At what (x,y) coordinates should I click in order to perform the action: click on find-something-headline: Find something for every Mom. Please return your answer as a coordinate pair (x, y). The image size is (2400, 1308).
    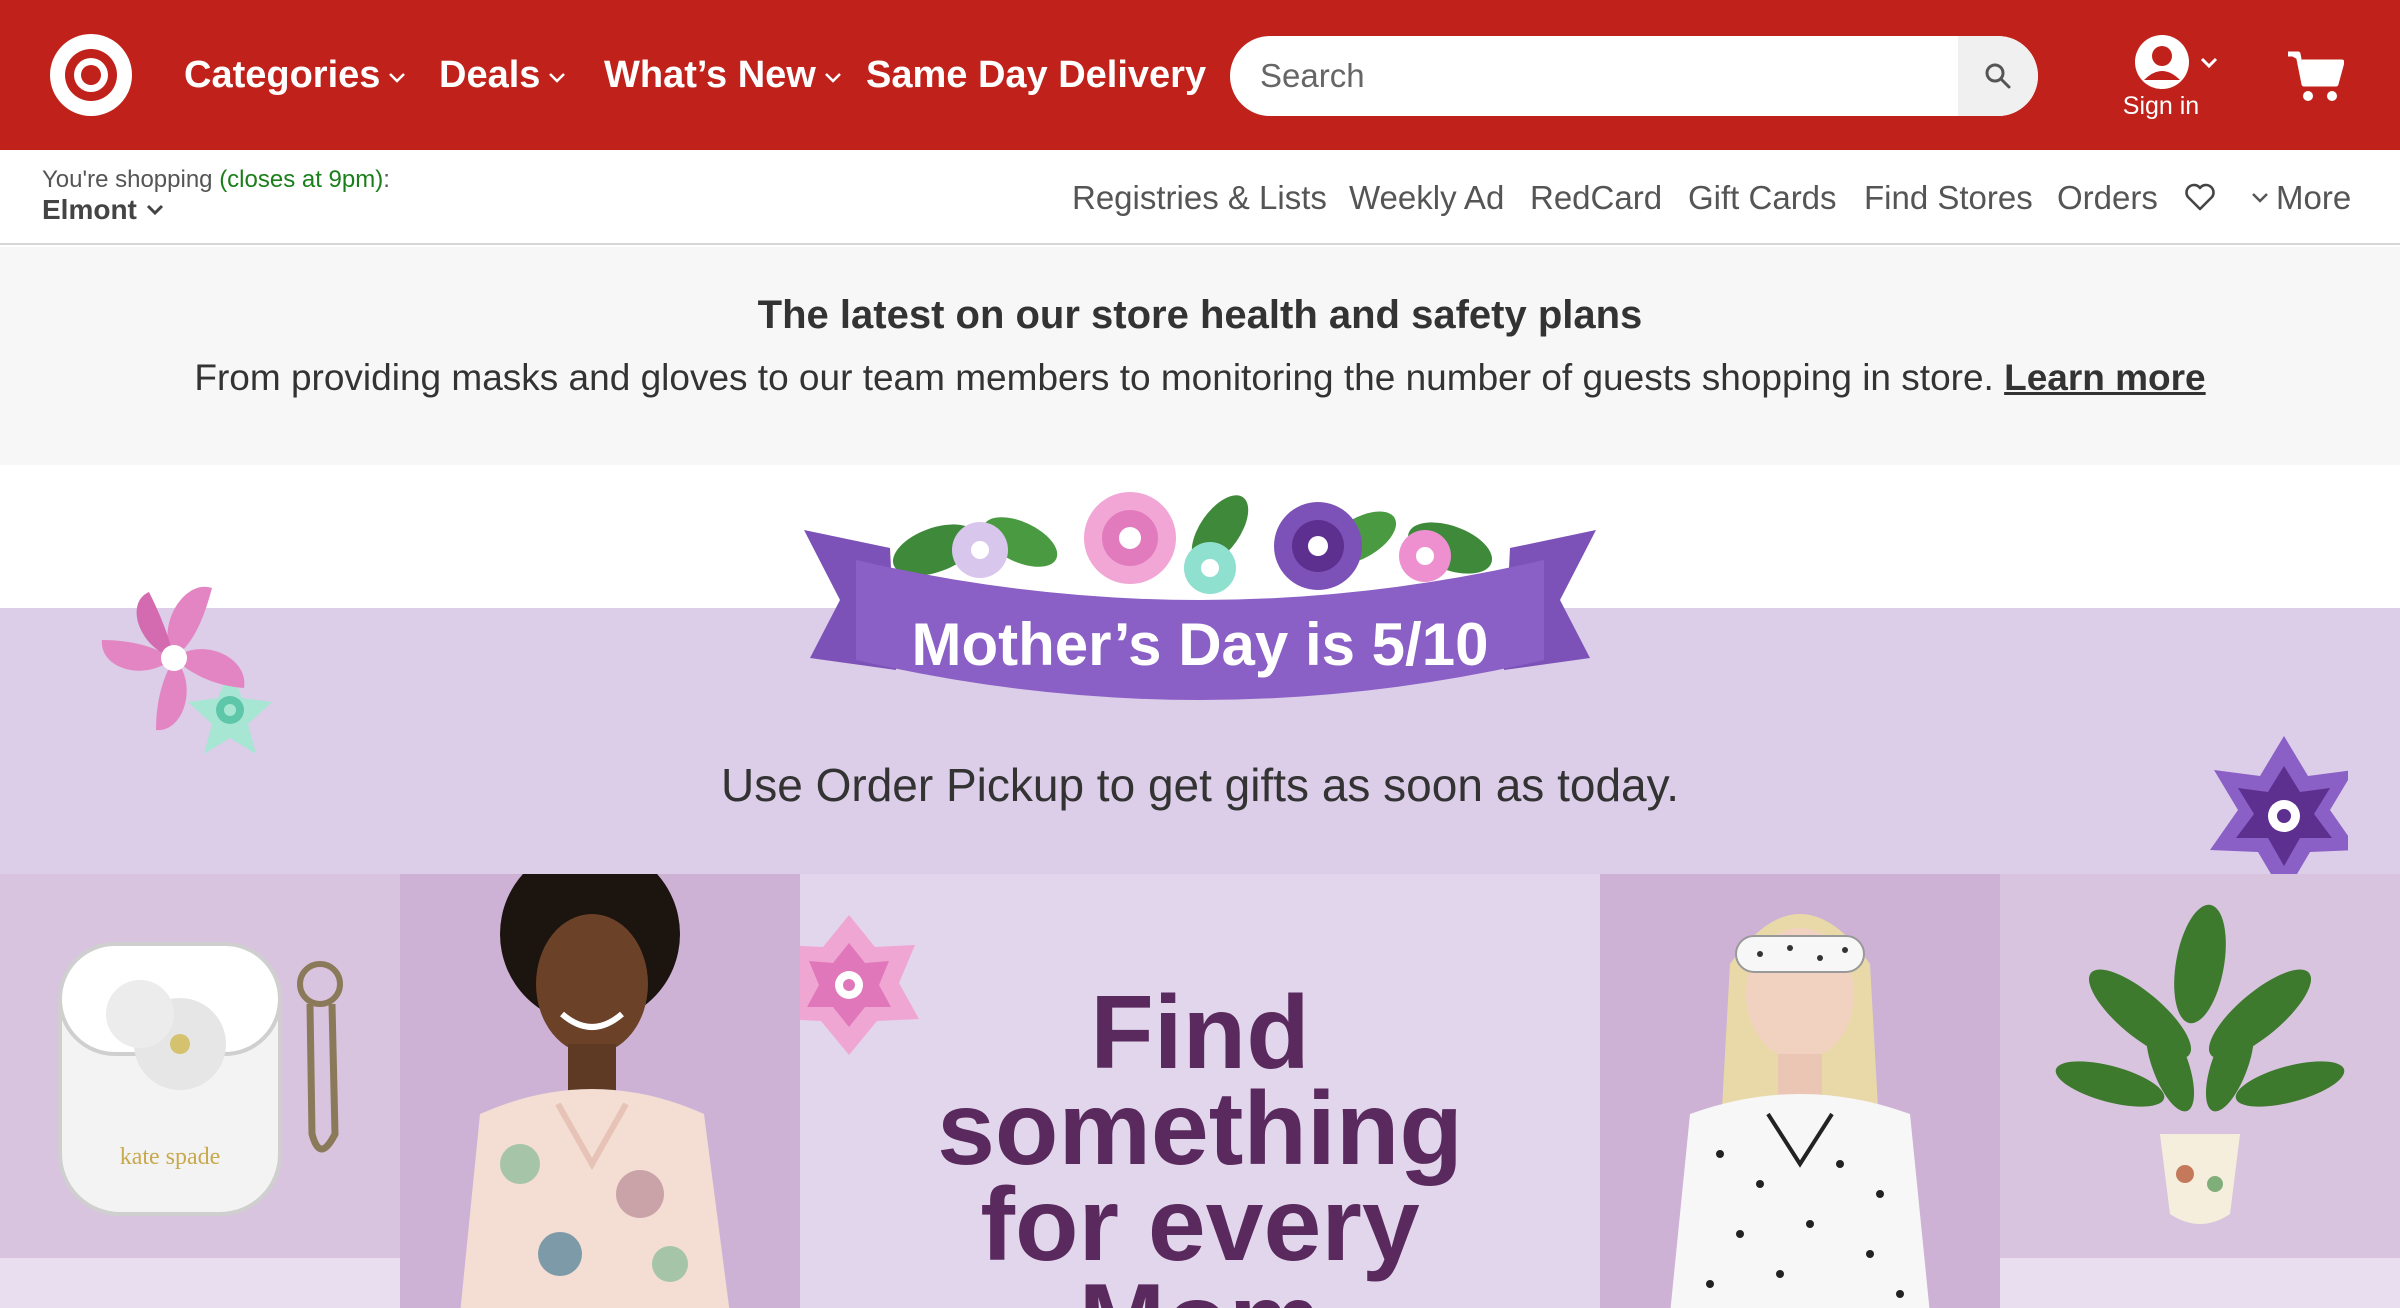
    Looking at the image, I should click on (1200, 1141).